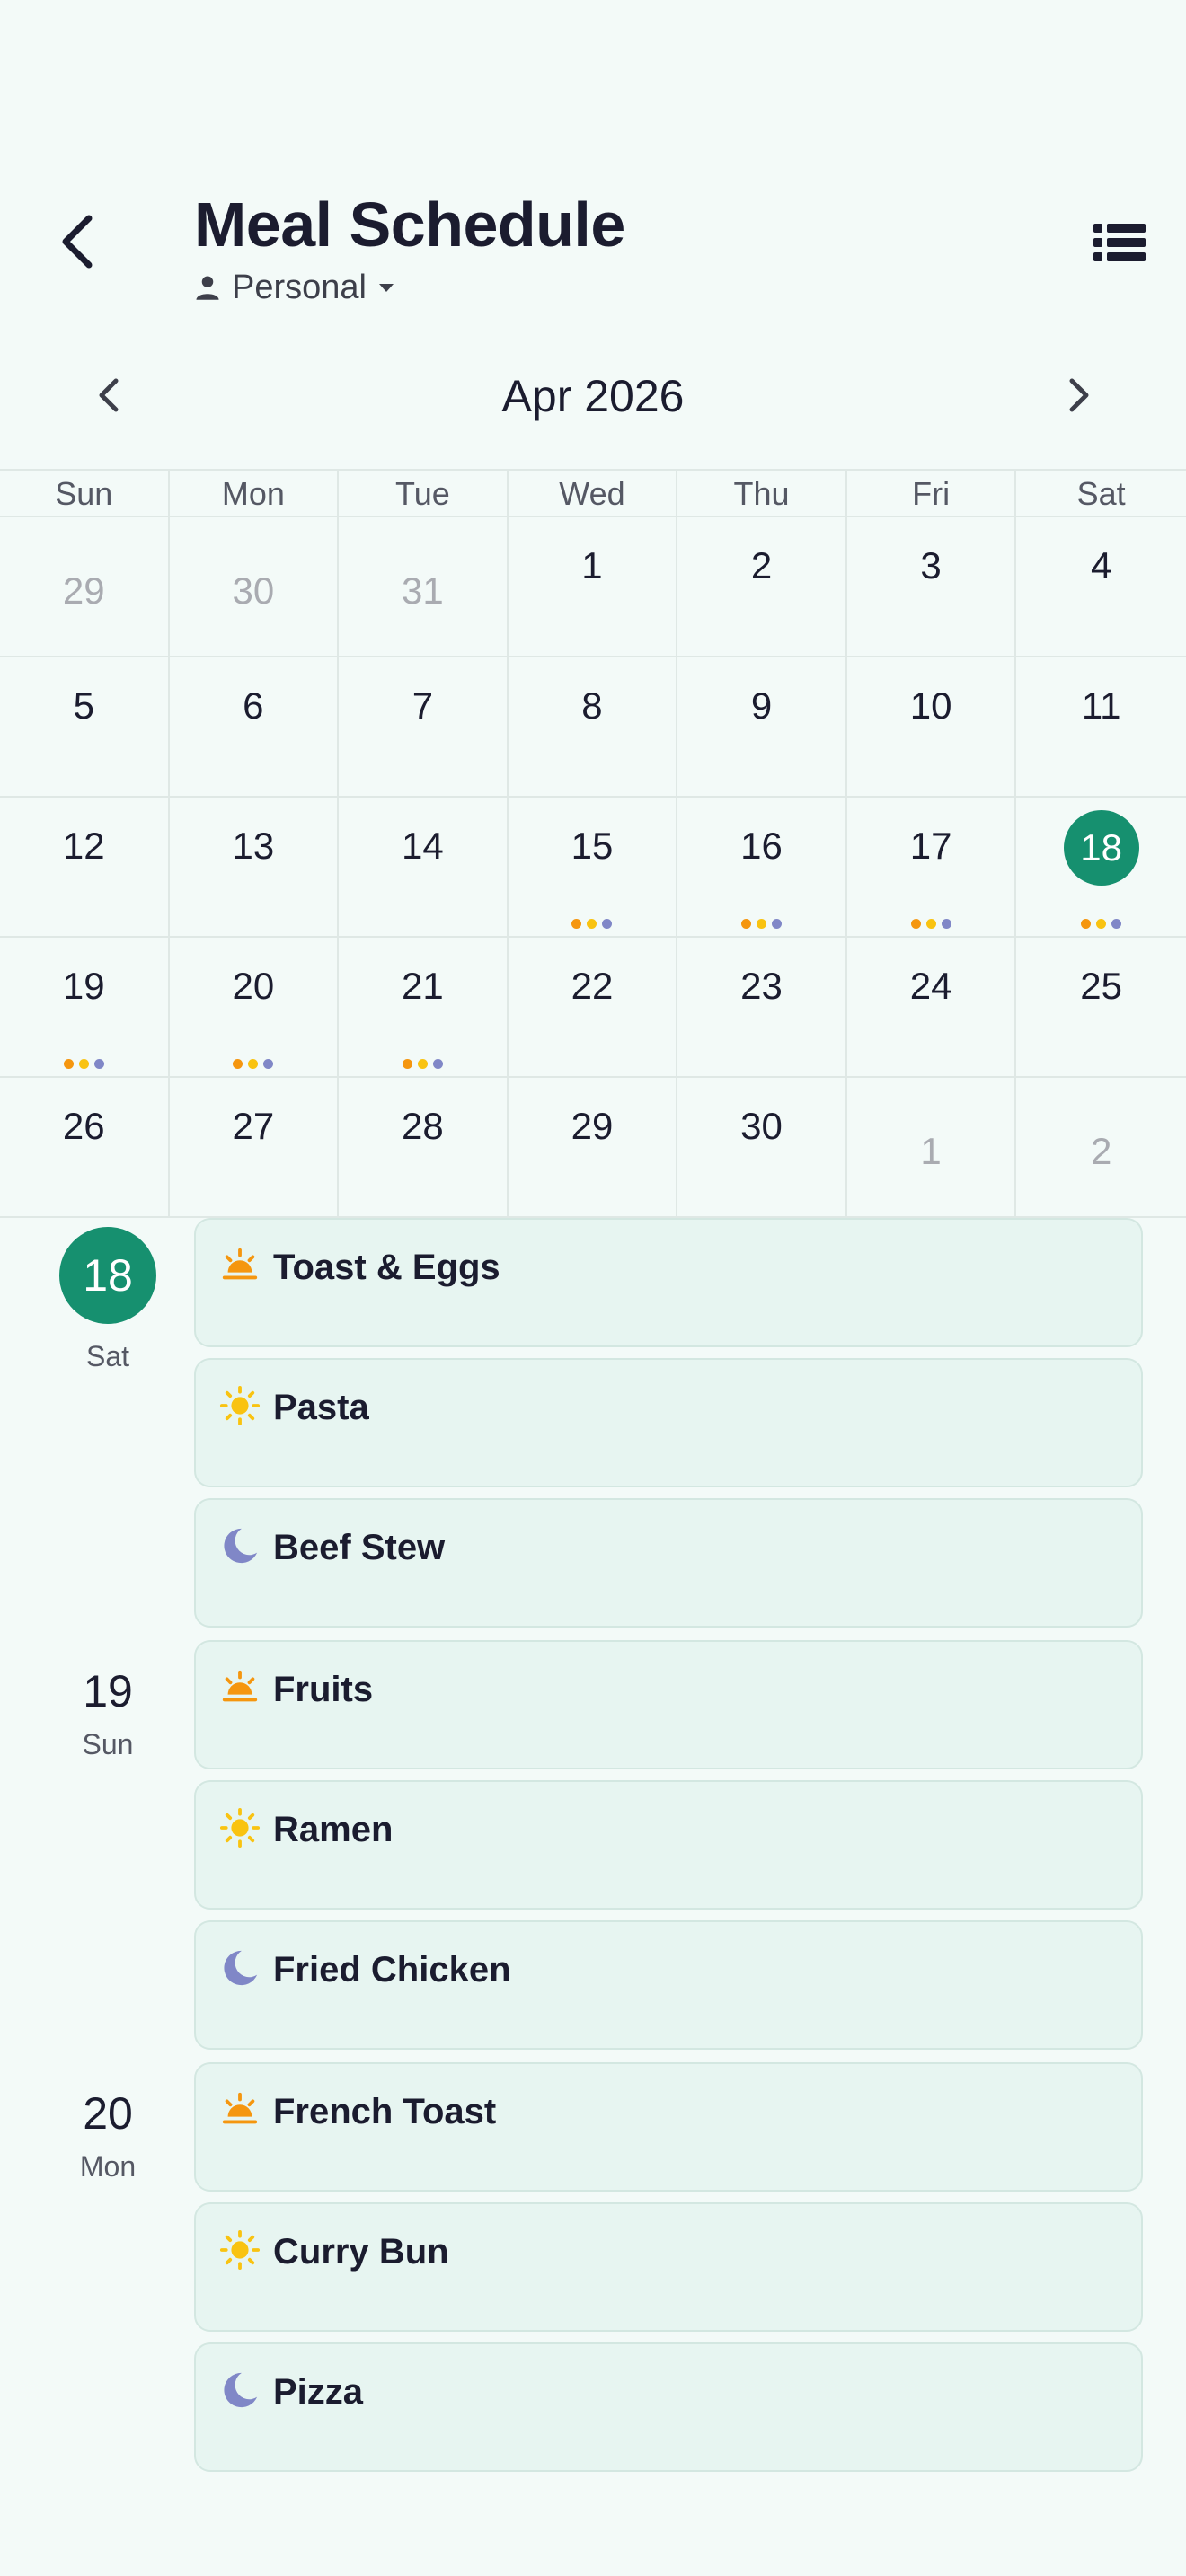 Image resolution: width=1186 pixels, height=2576 pixels. Describe the element at coordinates (668, 1704) in the screenshot. I see `meal-card-breakfast: Fruits` at that location.